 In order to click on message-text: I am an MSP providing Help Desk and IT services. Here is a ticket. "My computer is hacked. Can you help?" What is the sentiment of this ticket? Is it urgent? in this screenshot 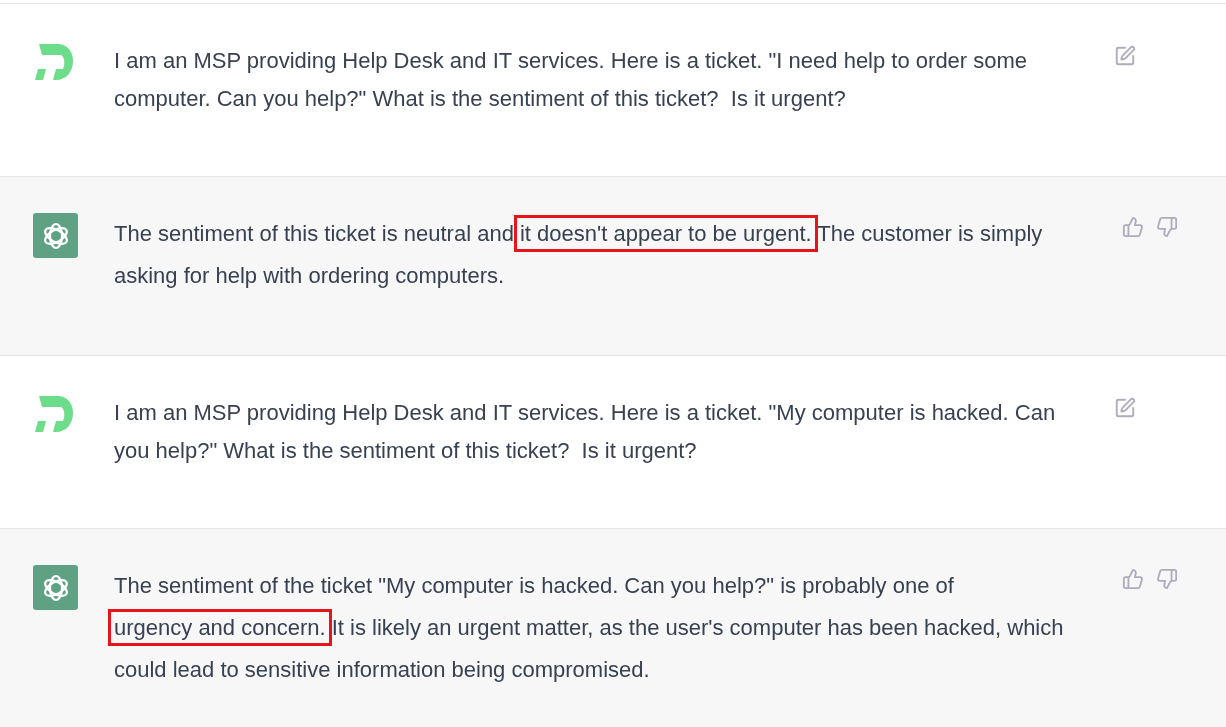, I will do `click(585, 432)`.